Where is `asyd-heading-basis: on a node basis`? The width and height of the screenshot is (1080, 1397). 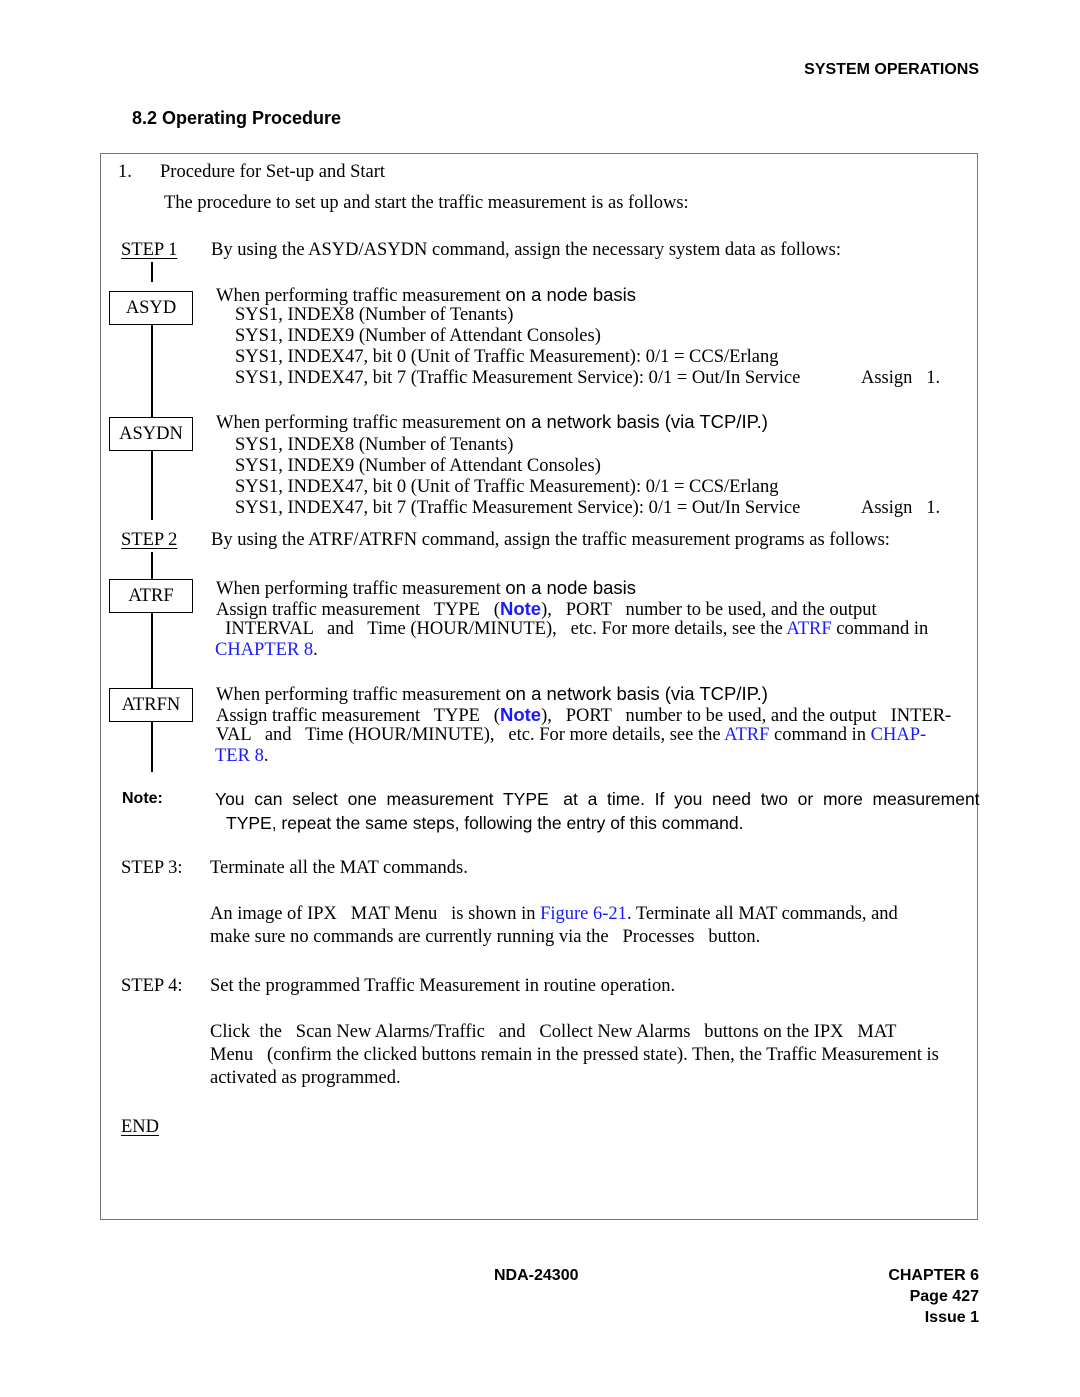
asyd-heading-basis: on a node basis is located at coordinates (571, 294).